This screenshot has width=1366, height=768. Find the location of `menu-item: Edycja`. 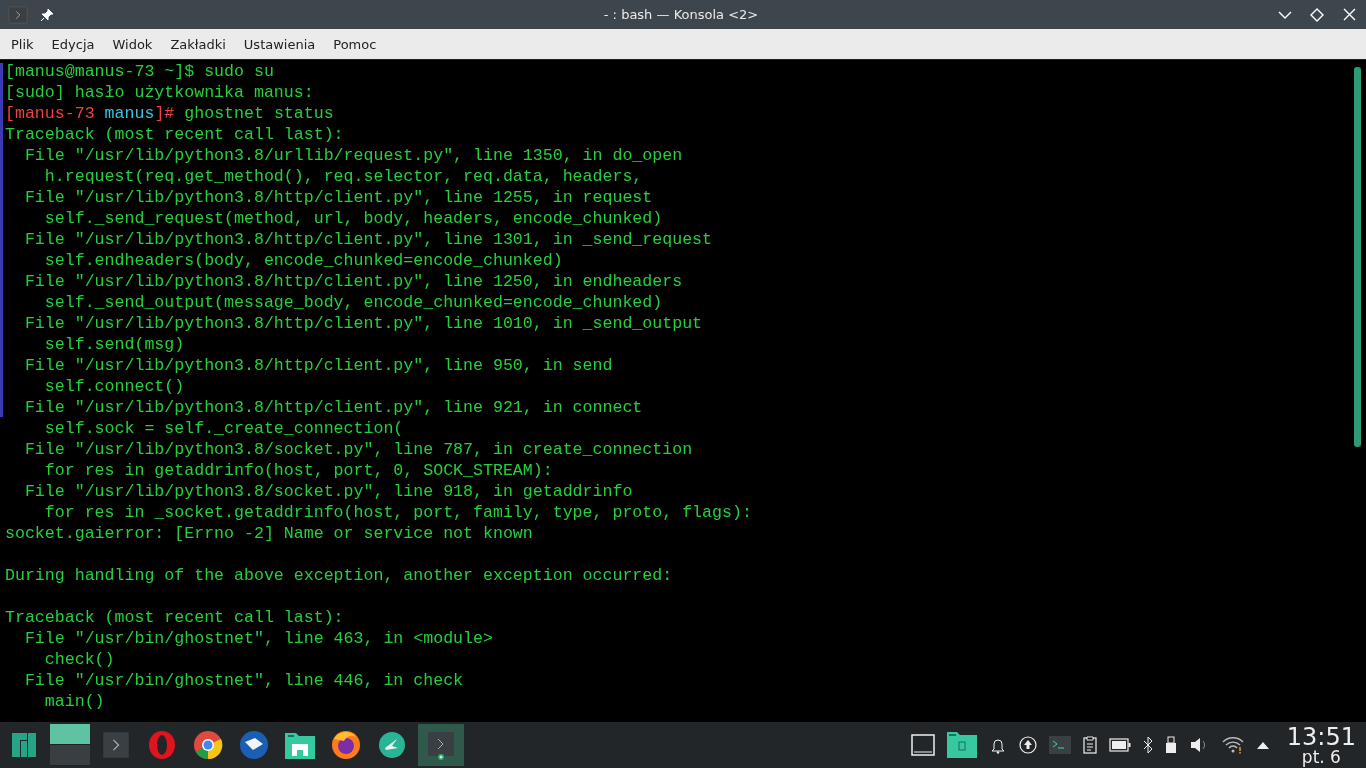

menu-item: Edycja is located at coordinates (73, 44).